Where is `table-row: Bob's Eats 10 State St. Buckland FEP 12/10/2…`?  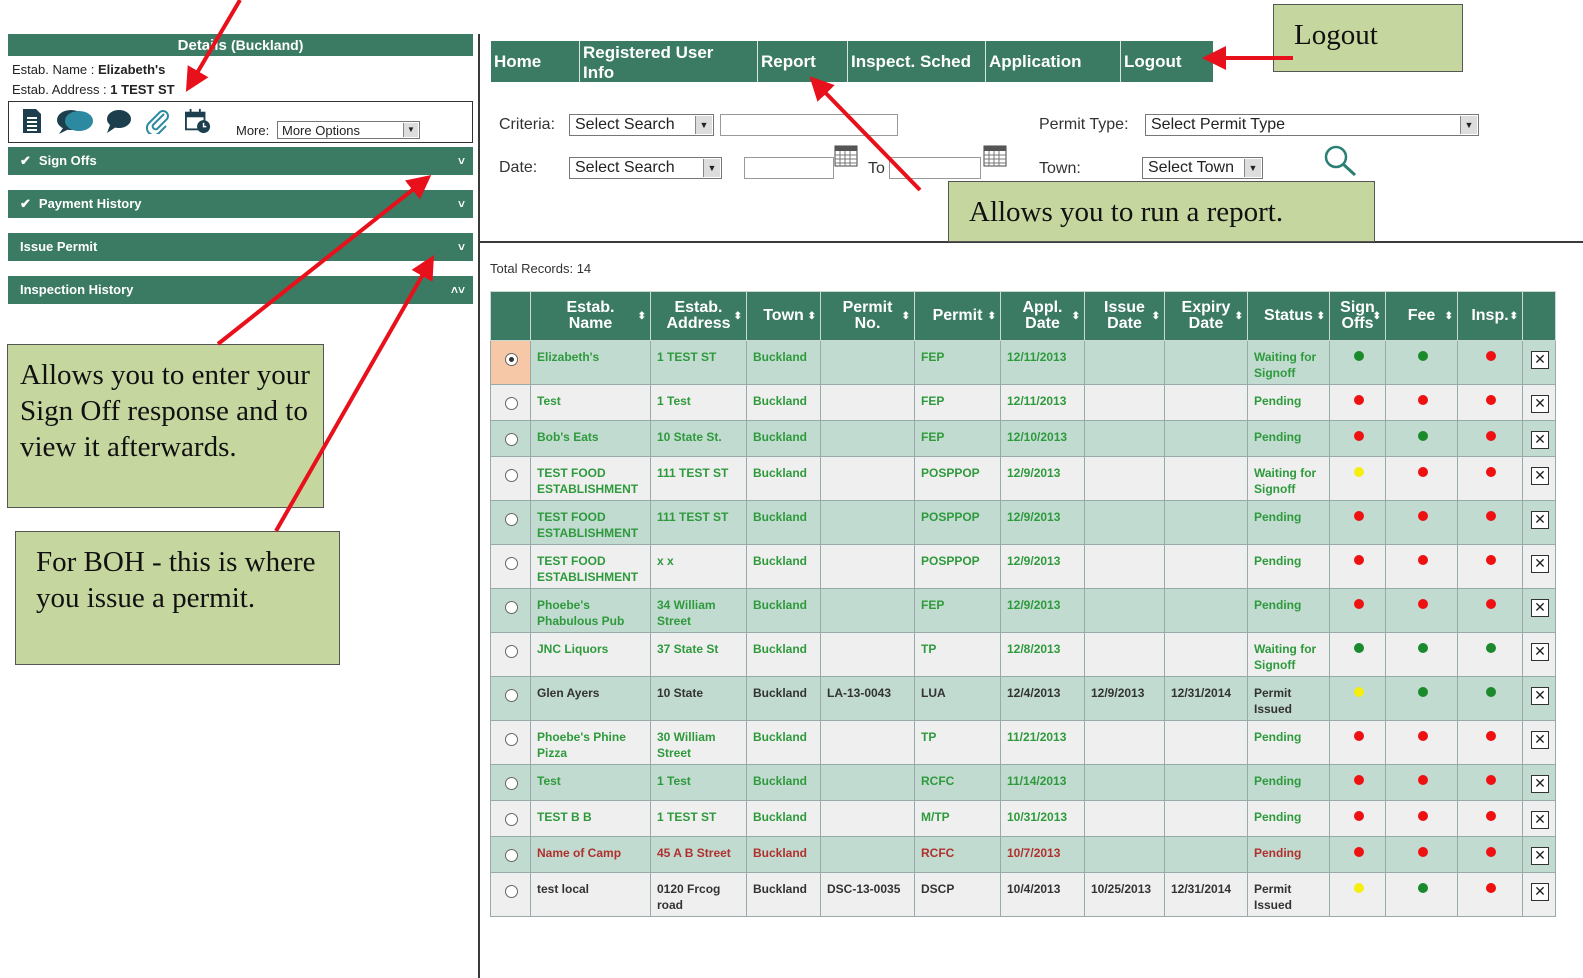 table-row: Bob's Eats 10 State St. Buckland FEP 12/10/2… is located at coordinates (1023, 438).